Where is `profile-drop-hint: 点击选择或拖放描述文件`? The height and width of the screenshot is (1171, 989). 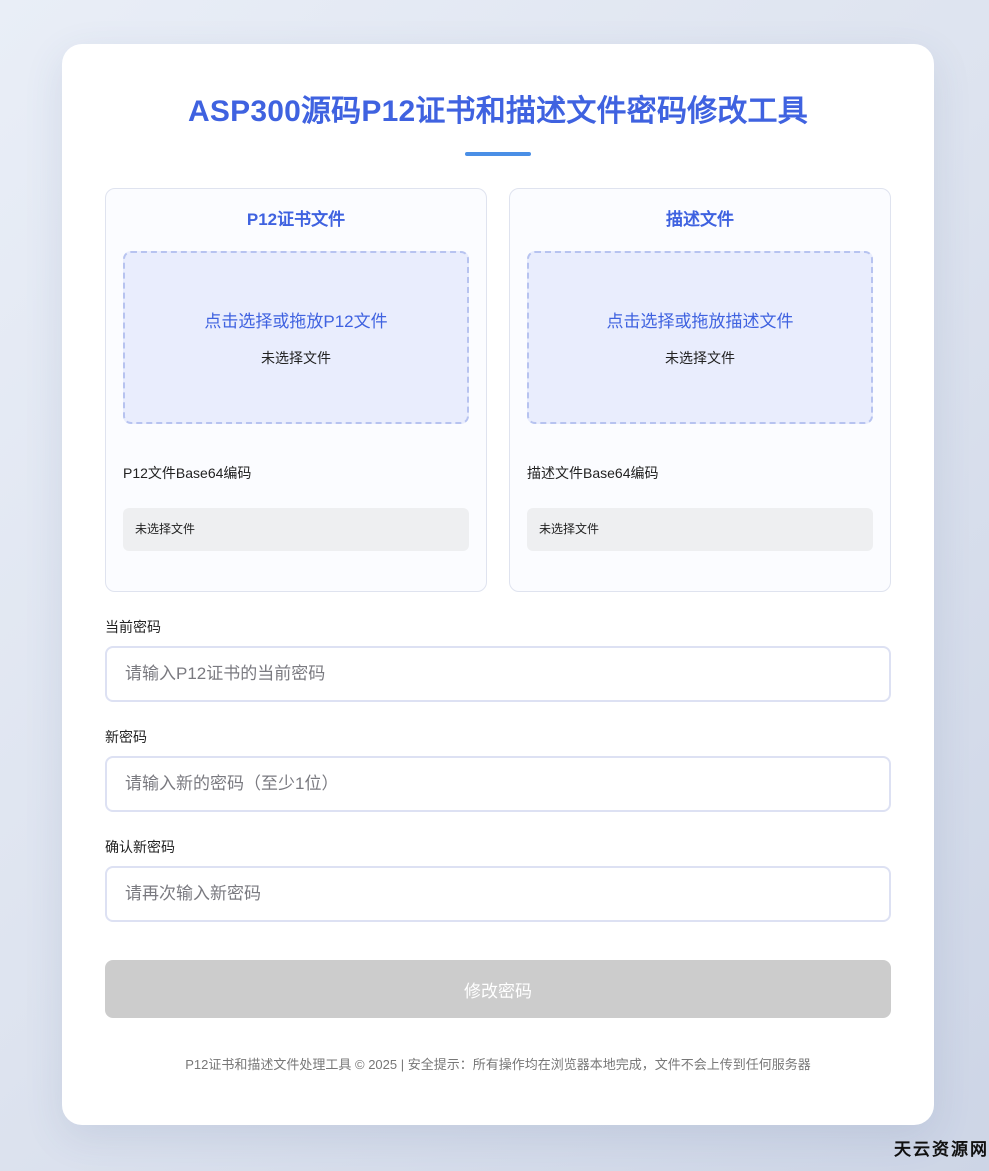
profile-drop-hint: 点击选择或拖放描述文件 is located at coordinates (700, 321).